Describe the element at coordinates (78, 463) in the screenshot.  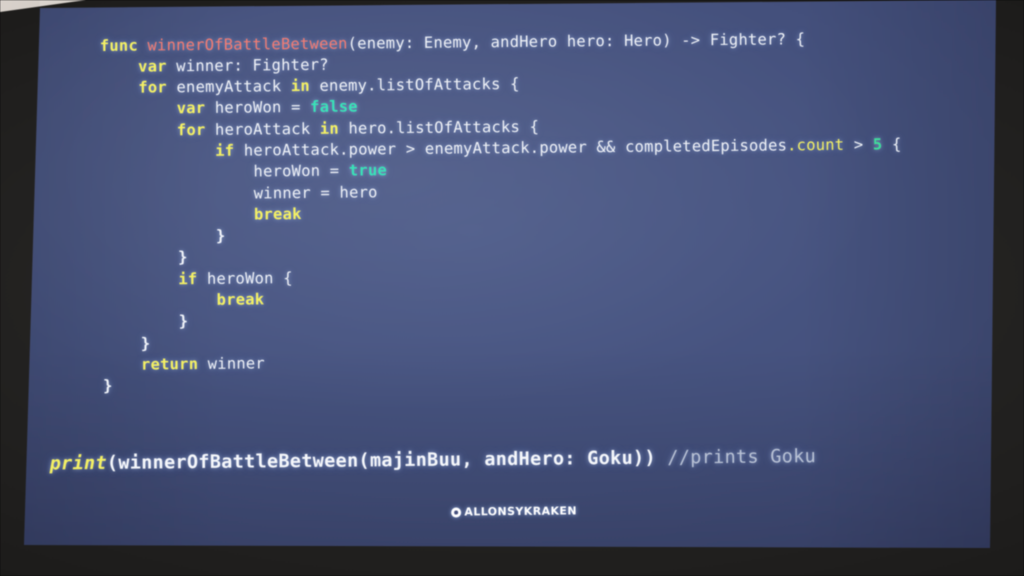
I see `print-keyword: print` at that location.